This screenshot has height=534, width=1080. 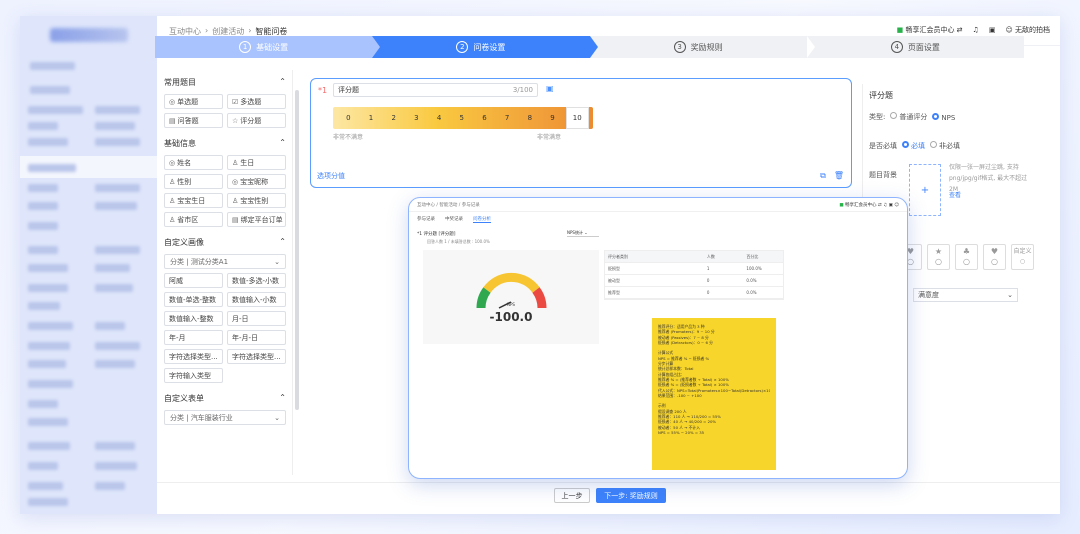 What do you see at coordinates (225, 398) in the screenshot?
I see `group-header: 自定义表单 ⌃` at bounding box center [225, 398].